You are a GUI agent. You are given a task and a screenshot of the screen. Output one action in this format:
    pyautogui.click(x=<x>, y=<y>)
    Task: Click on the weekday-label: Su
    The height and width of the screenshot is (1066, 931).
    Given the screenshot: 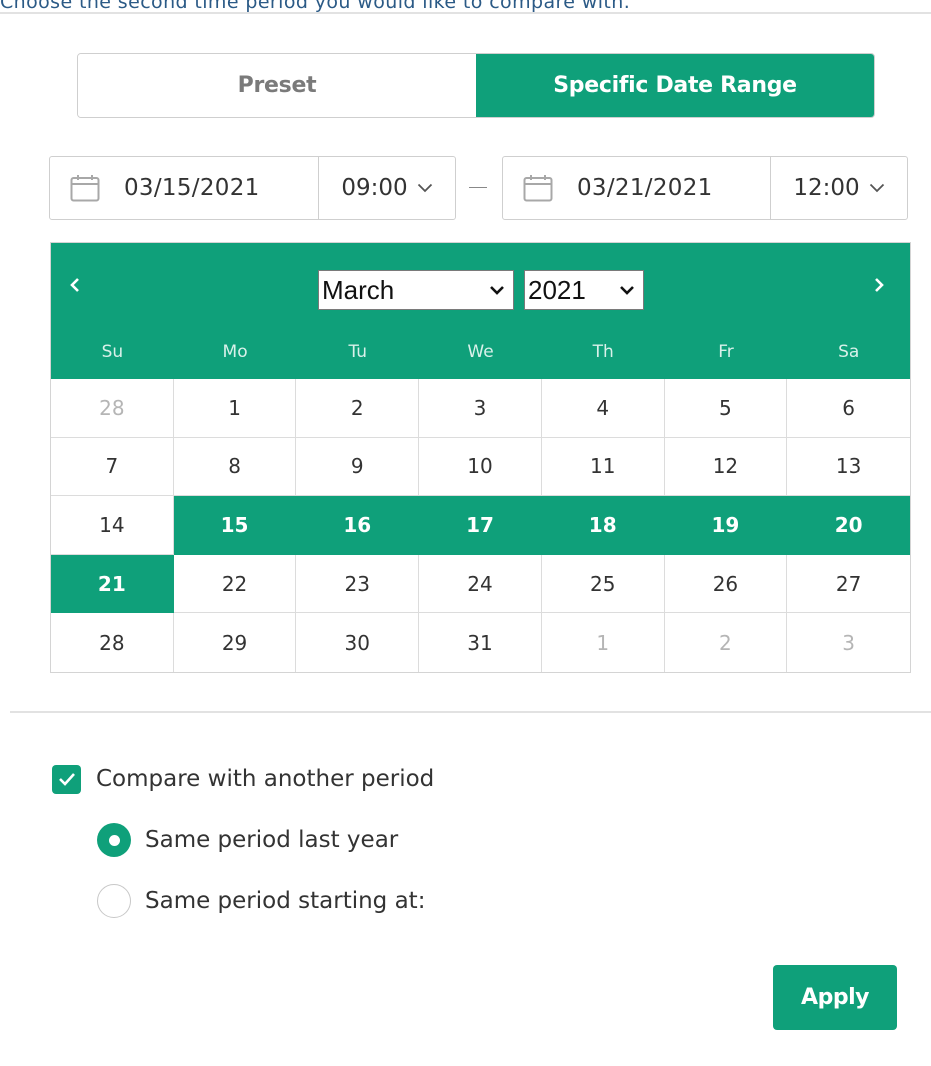 What is the action you would take?
    pyautogui.click(x=112, y=352)
    